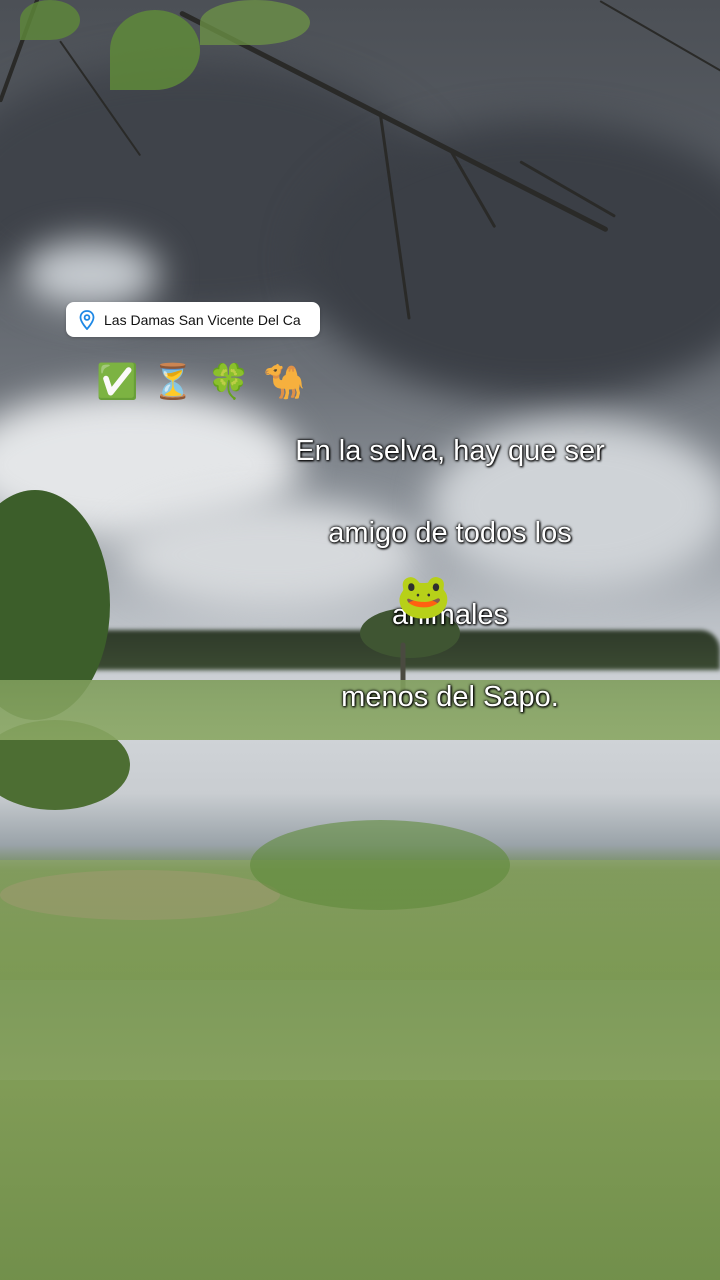  Describe the element at coordinates (90, 275) in the screenshot. I see `light-cloud` at that location.